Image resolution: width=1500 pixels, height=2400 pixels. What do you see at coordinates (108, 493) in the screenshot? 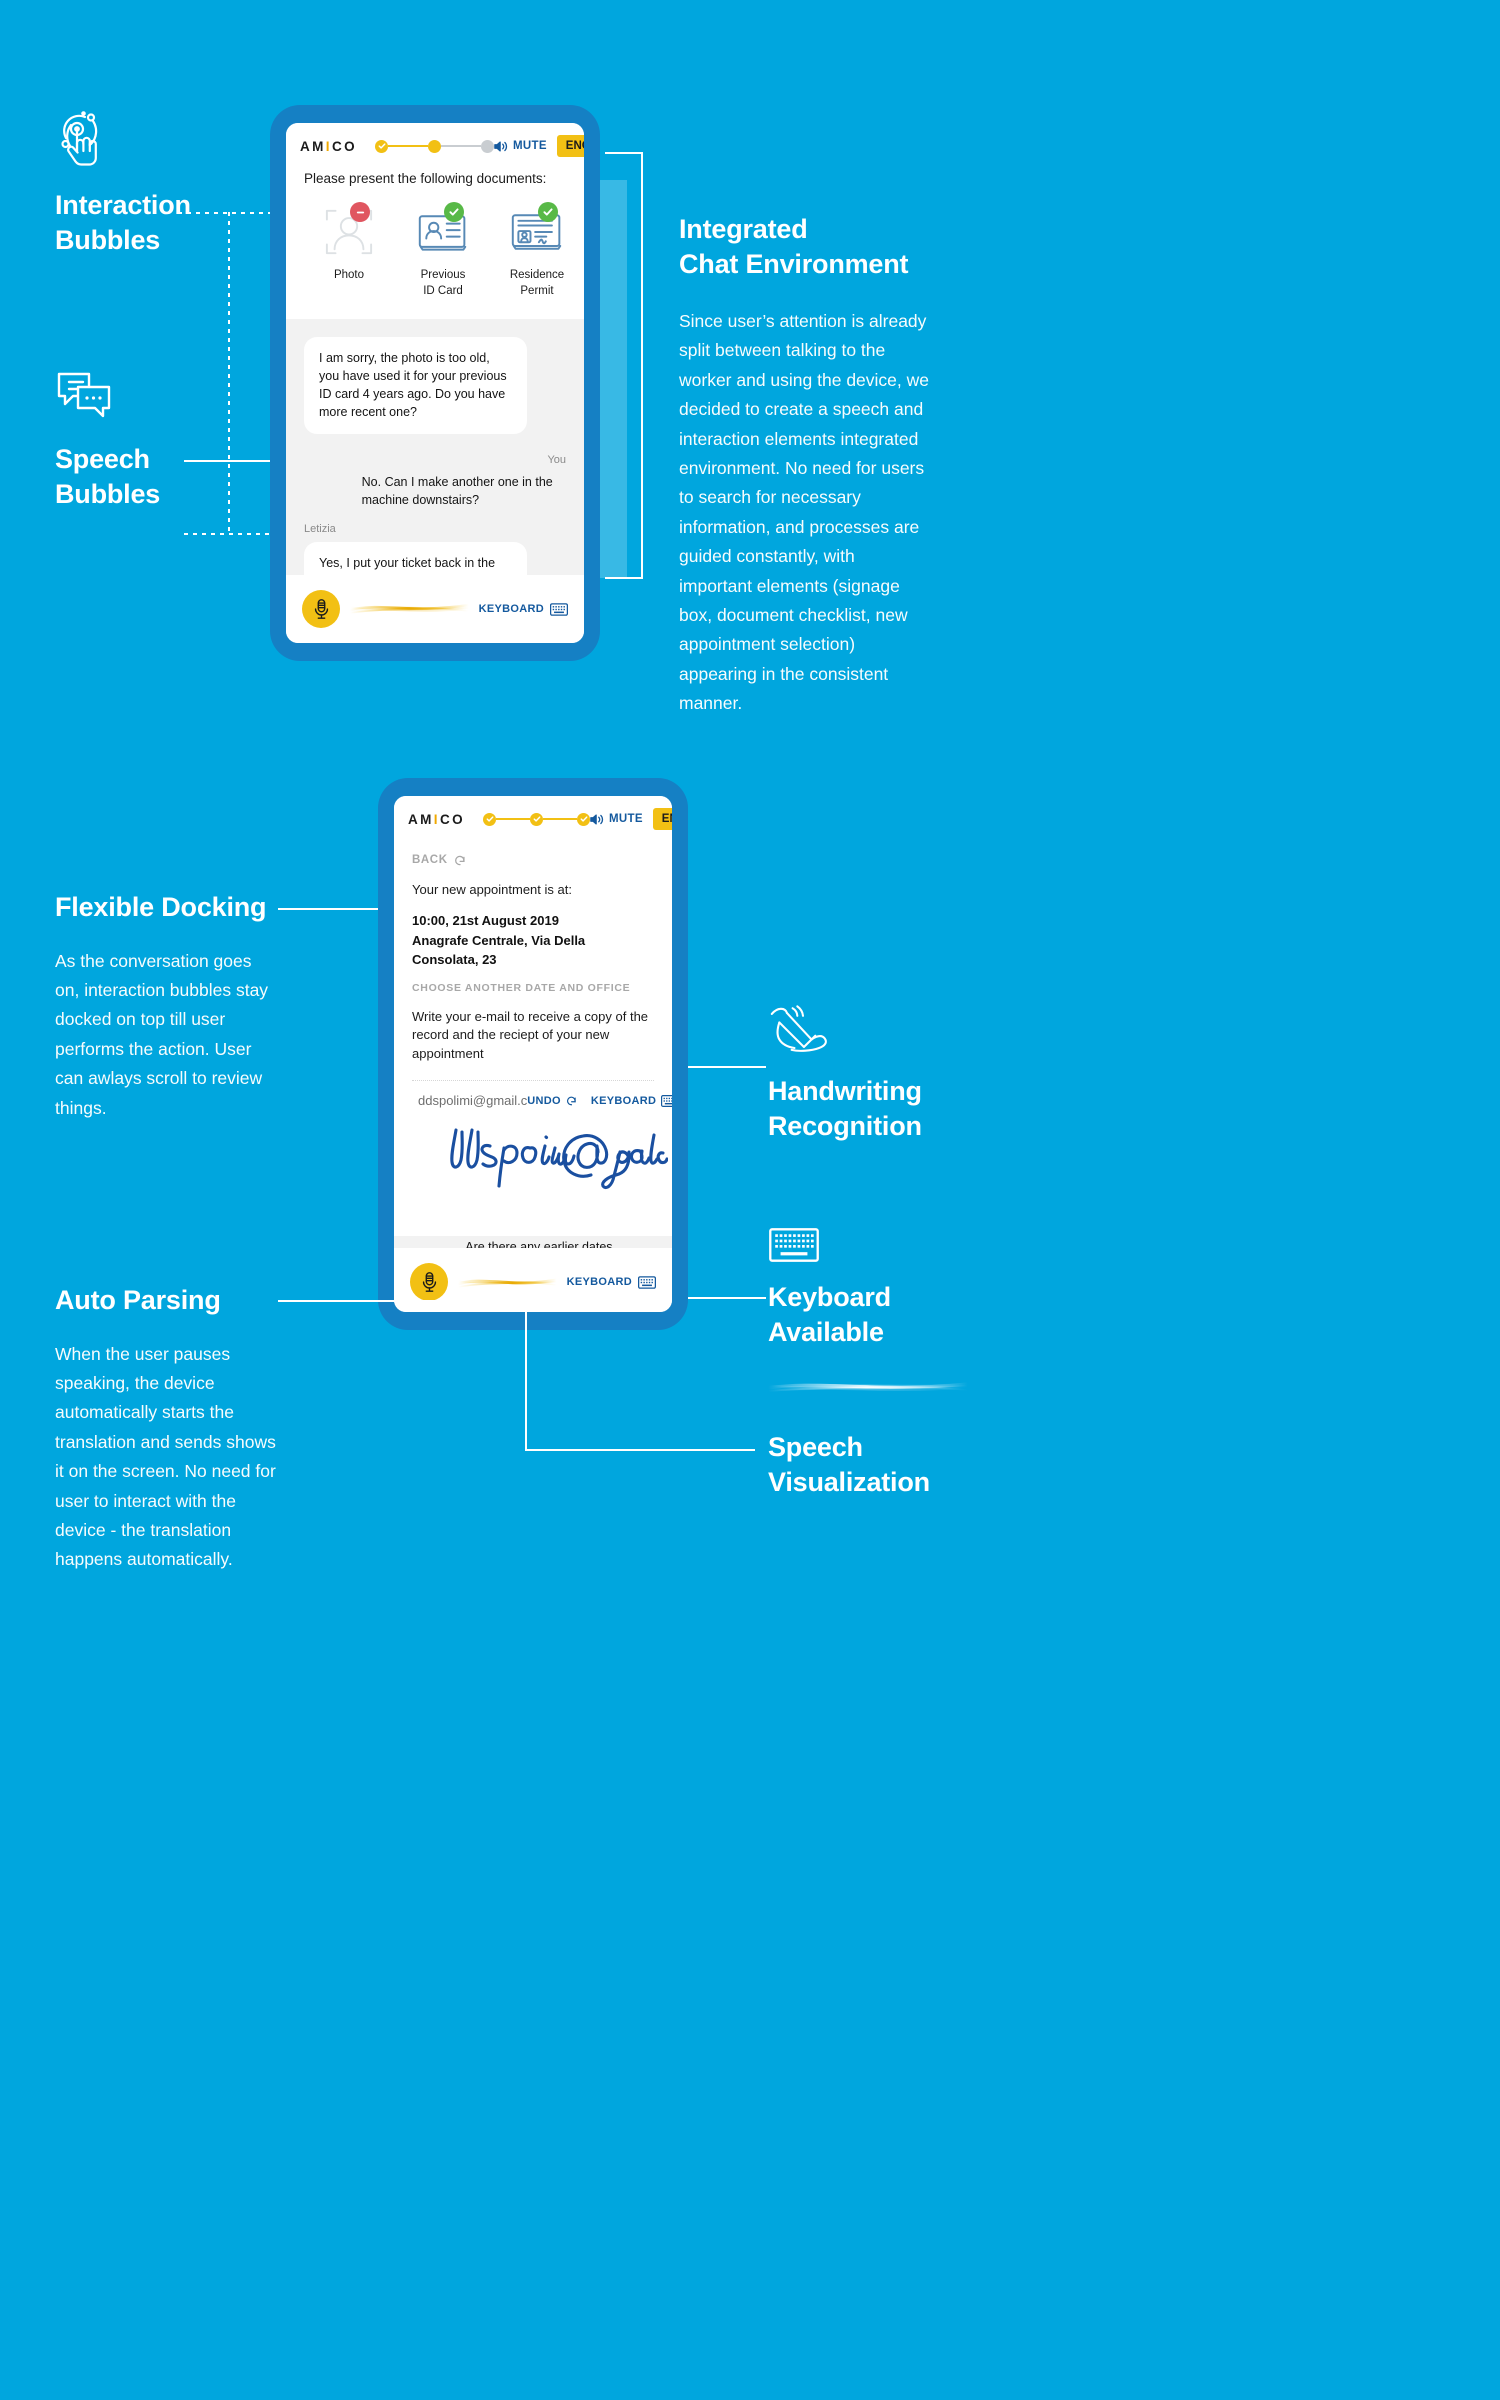
I see `title-line-2: Bubbles` at bounding box center [108, 493].